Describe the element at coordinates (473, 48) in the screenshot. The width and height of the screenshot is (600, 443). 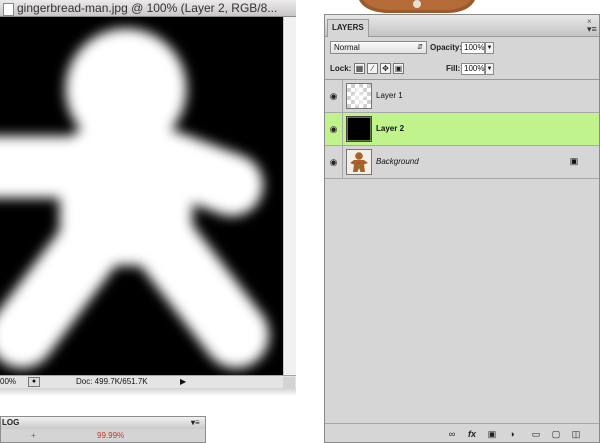
I see `opacity-field: 100%` at that location.